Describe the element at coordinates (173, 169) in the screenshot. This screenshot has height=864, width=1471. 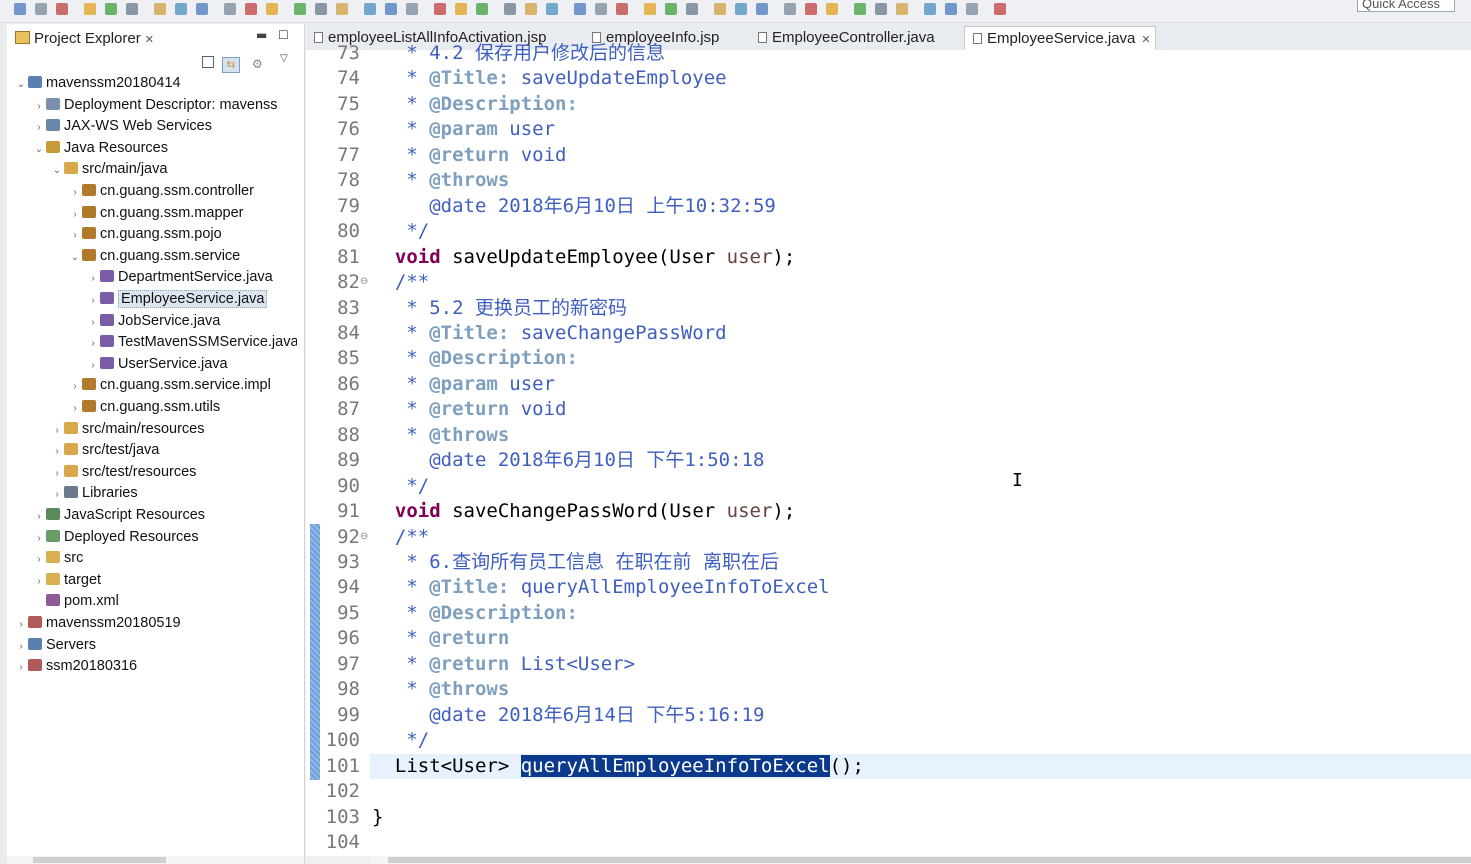
I see `tree-item: ⌄ src/main/java` at that location.